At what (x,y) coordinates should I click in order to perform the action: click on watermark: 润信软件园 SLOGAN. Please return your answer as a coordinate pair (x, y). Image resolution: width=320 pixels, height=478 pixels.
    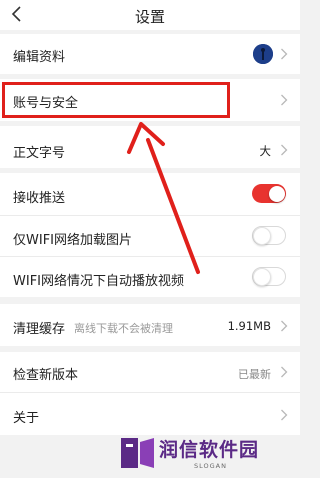
    Looking at the image, I should click on (203, 453).